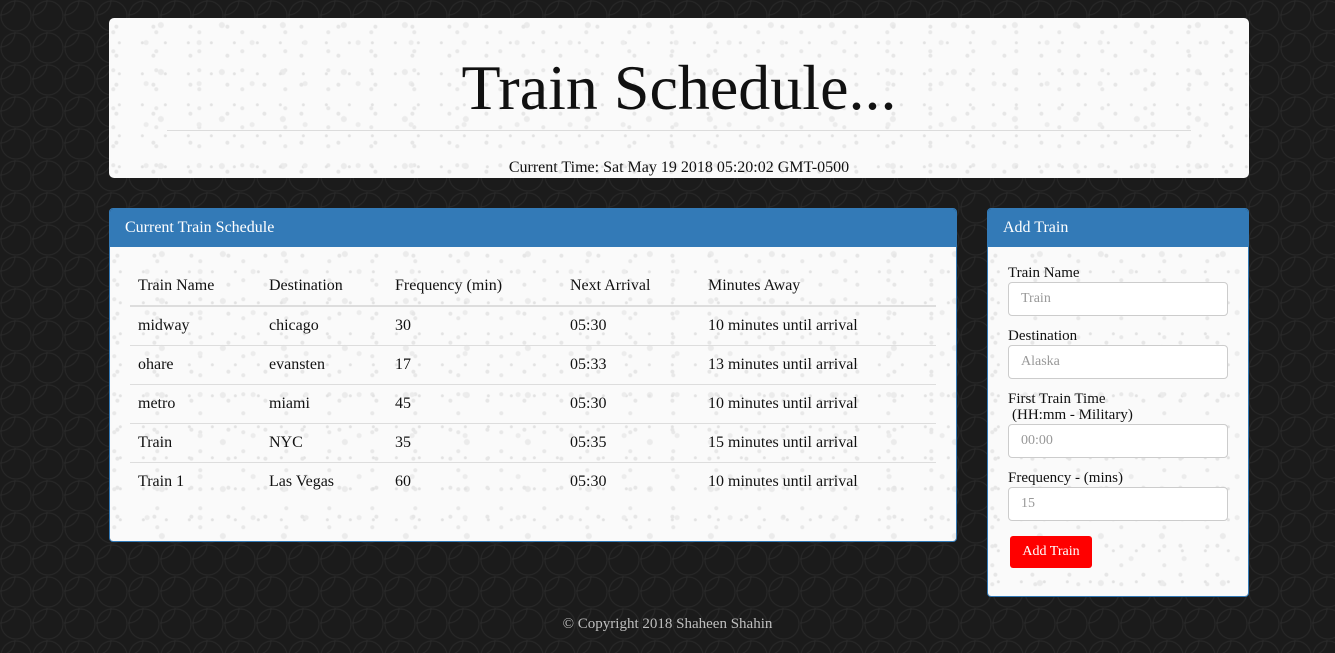 The height and width of the screenshot is (653, 1335). Describe the element at coordinates (818, 287) in the screenshot. I see `column-header-minutes-away: Minutes Away` at that location.